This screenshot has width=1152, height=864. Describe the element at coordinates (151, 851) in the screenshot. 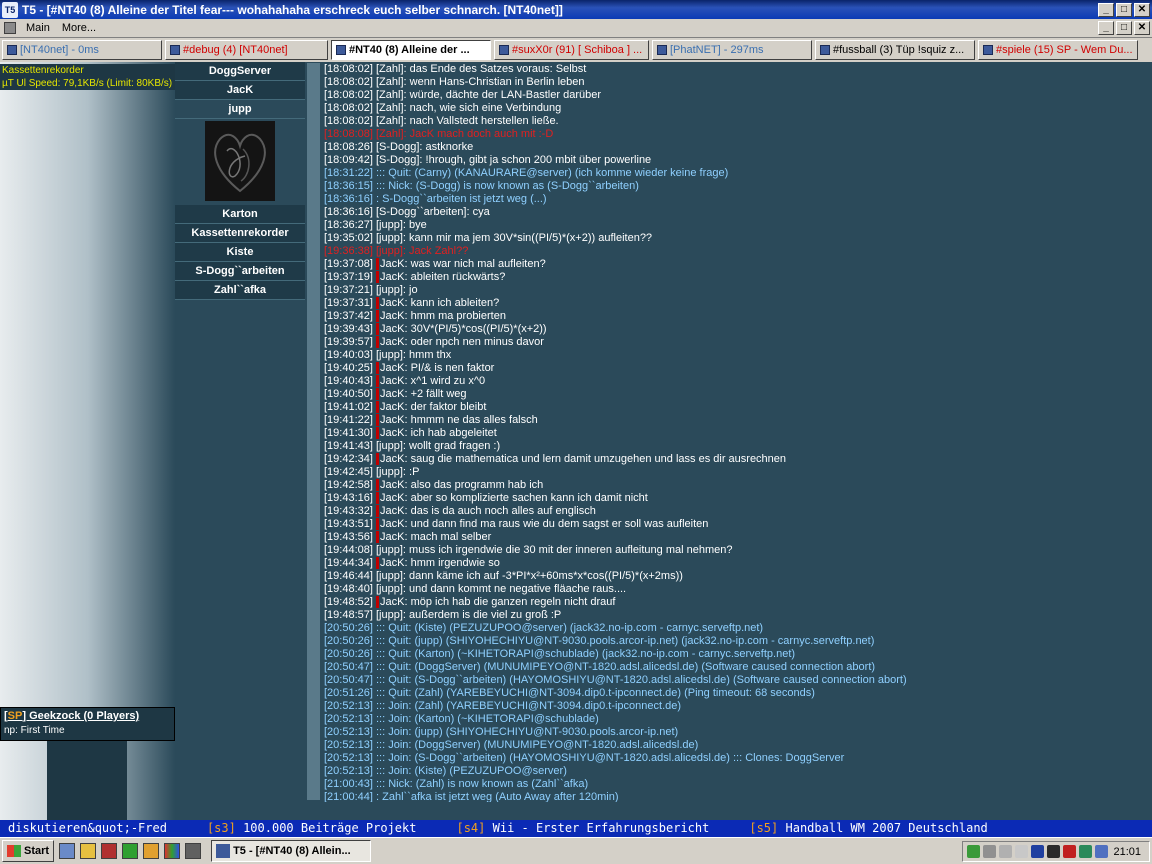

I see `quicklaunch-tool-icon` at that location.